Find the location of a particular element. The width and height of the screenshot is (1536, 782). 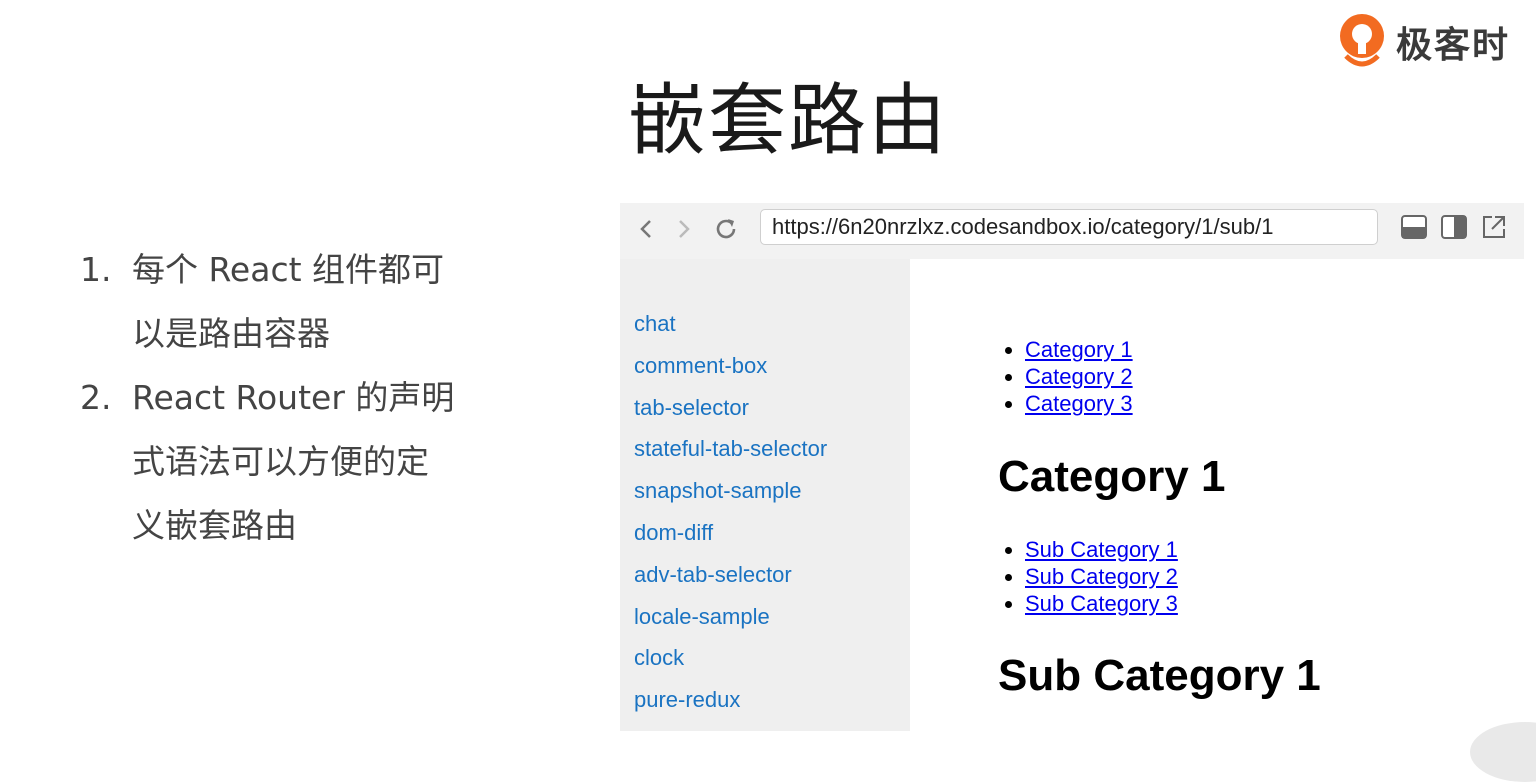

category-link-1: Category 1 is located at coordinates (1079, 349).